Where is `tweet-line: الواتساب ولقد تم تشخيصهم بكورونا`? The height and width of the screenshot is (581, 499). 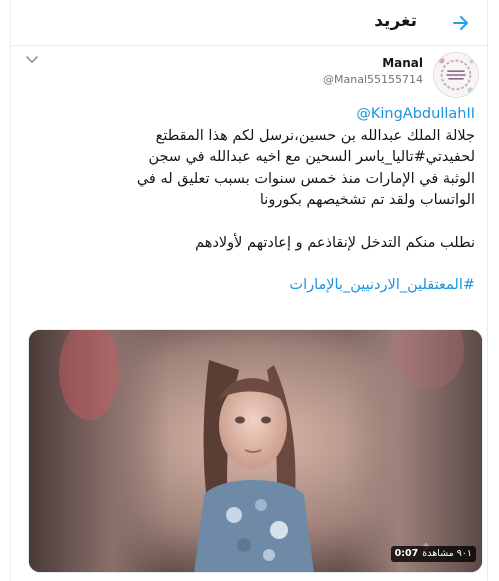
tweet-line: الواتساب ولقد تم تشخيصهم بكورونا is located at coordinates (367, 200).